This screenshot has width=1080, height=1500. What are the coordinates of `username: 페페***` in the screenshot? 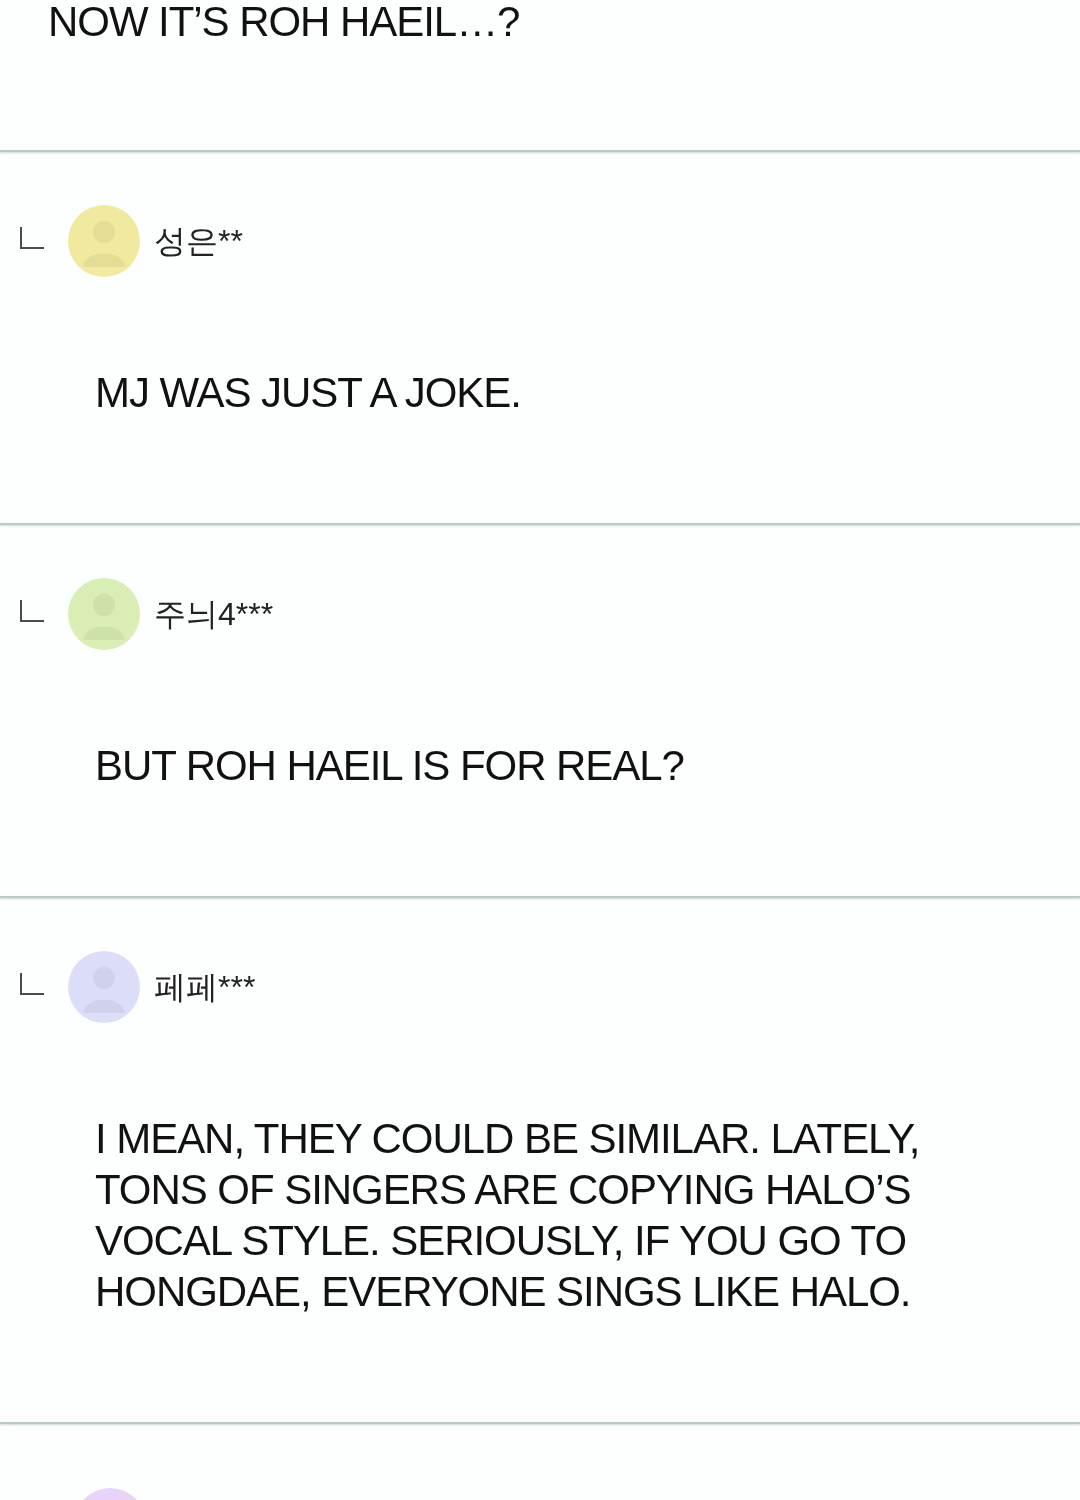 It's located at (205, 987).